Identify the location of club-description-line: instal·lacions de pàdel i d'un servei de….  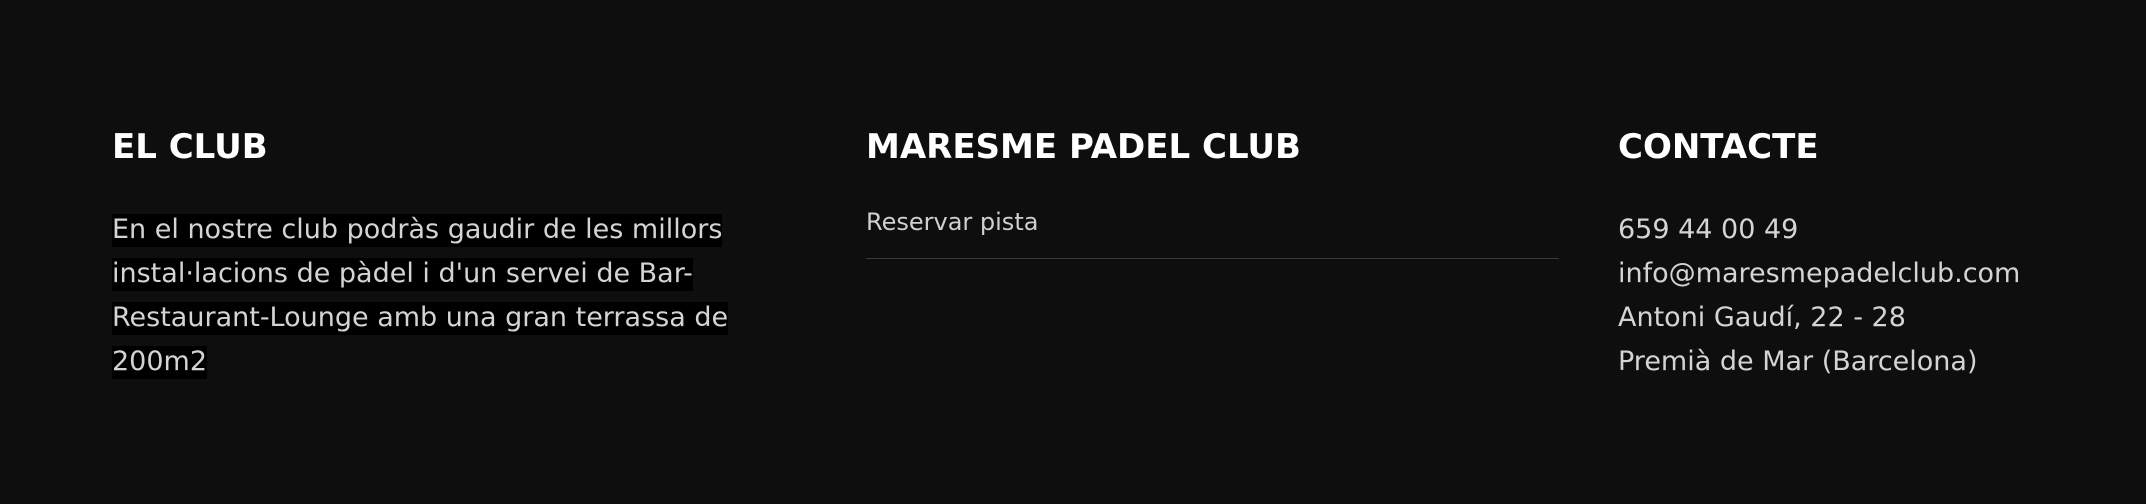
(402, 274).